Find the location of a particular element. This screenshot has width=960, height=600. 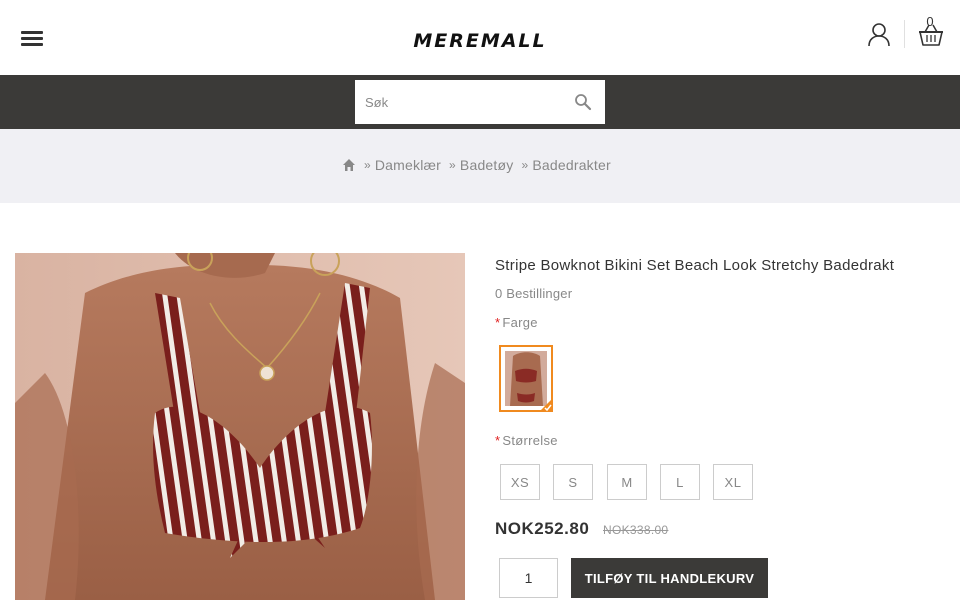

search-icon is located at coordinates (583, 102).